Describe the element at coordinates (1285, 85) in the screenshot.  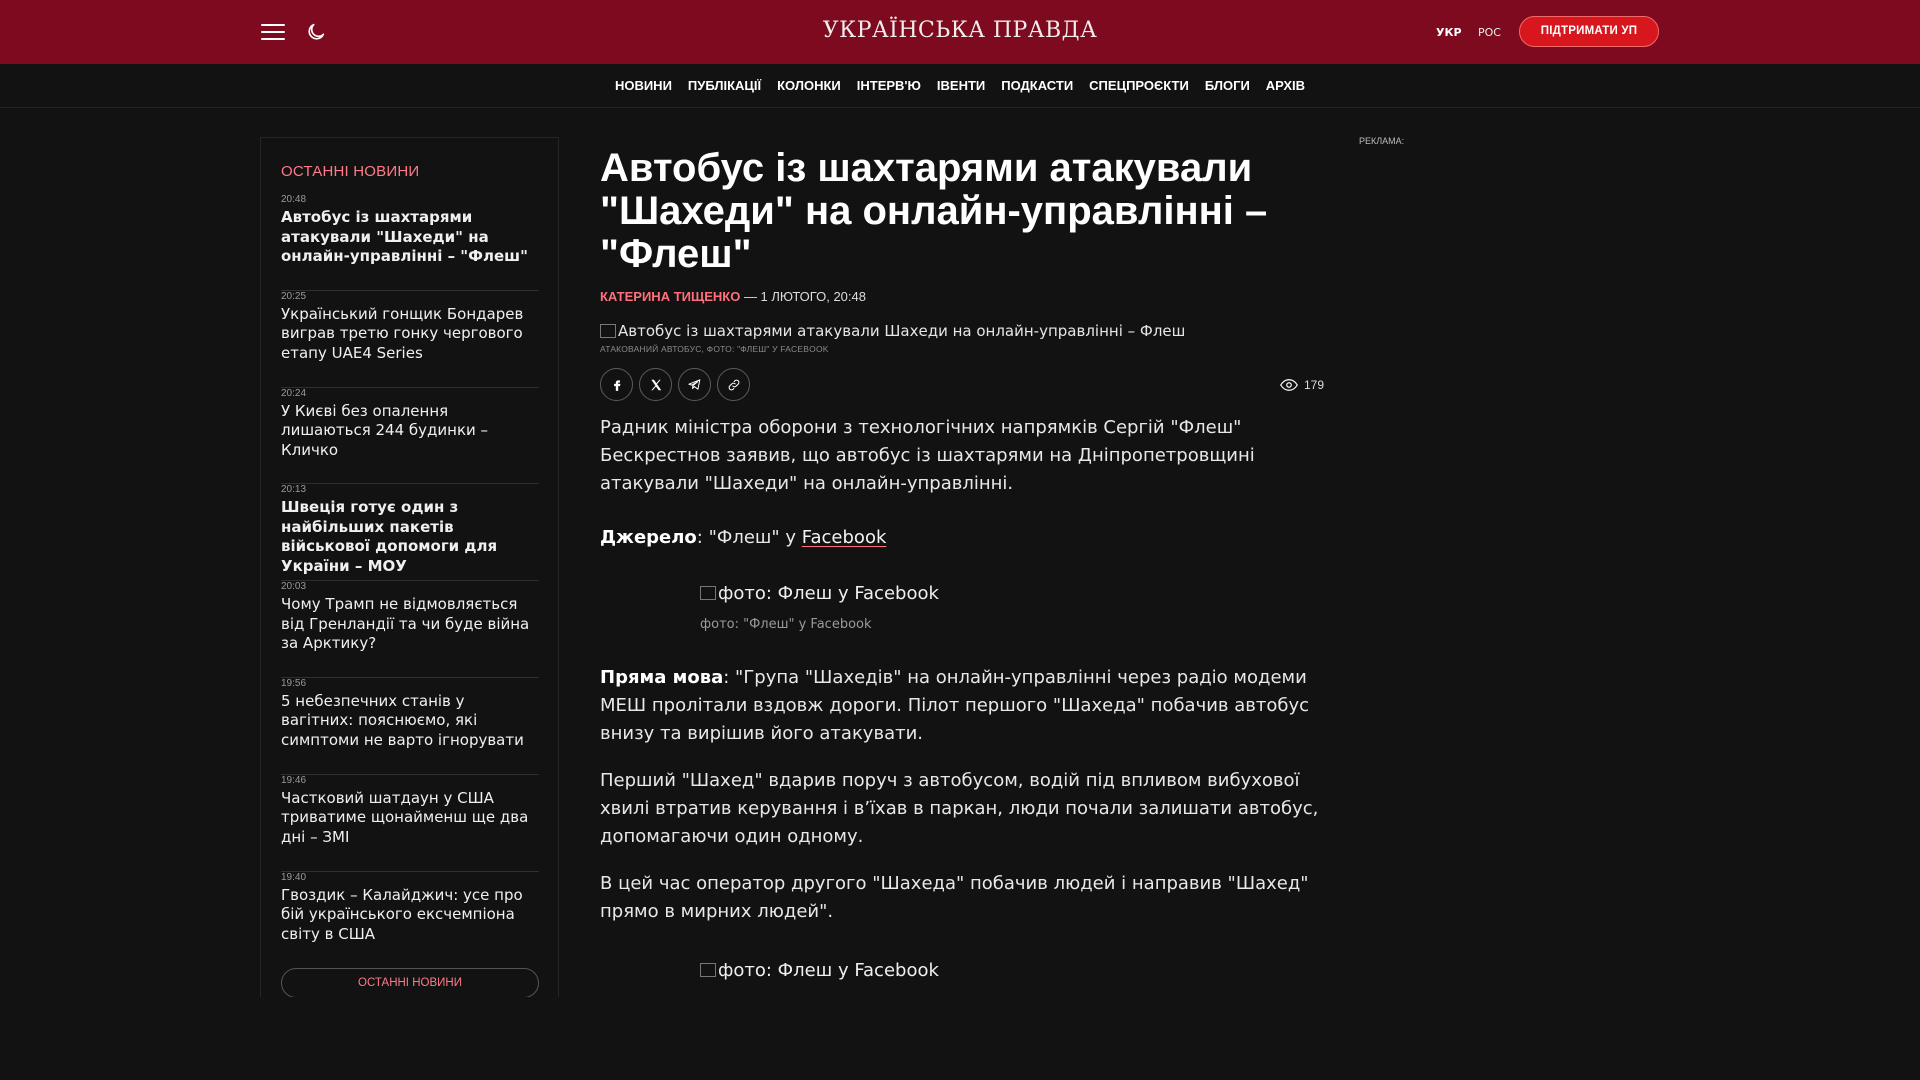
I see `nav-item: АРХІВ` at that location.